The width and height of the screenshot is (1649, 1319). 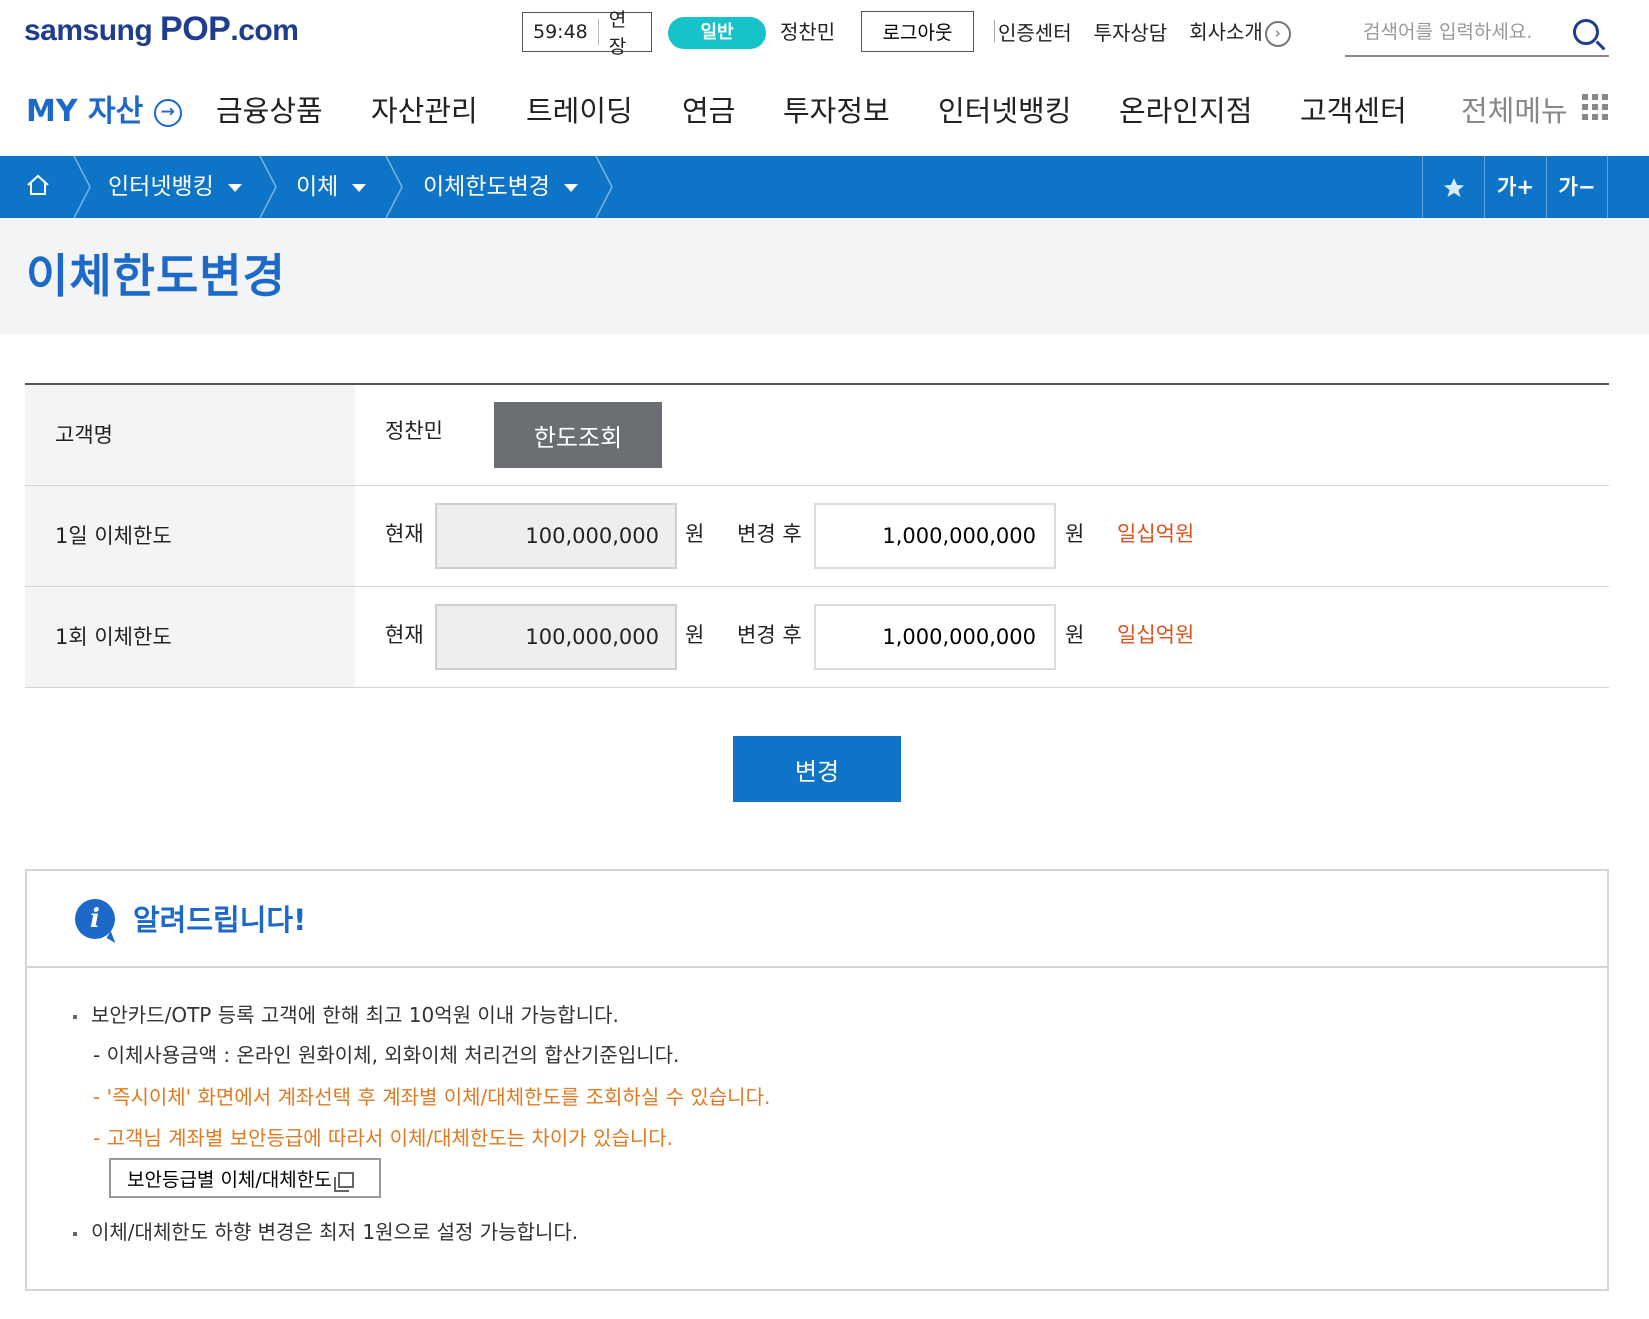 I want to click on daily-limit-label: 1일 이체한도, so click(x=190, y=536).